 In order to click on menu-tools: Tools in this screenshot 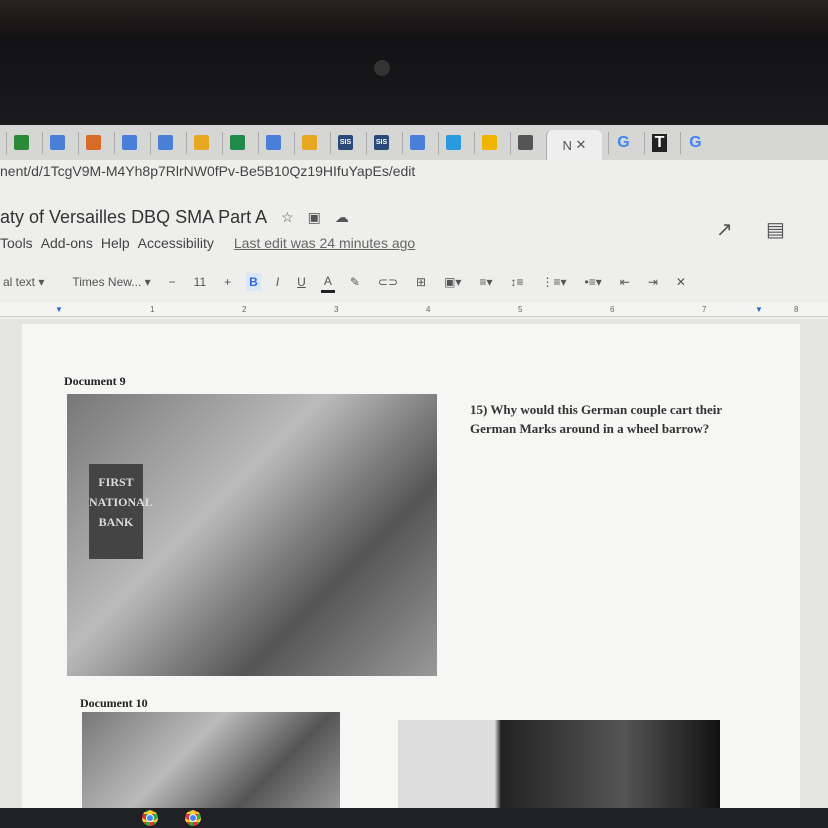, I will do `click(16, 243)`.